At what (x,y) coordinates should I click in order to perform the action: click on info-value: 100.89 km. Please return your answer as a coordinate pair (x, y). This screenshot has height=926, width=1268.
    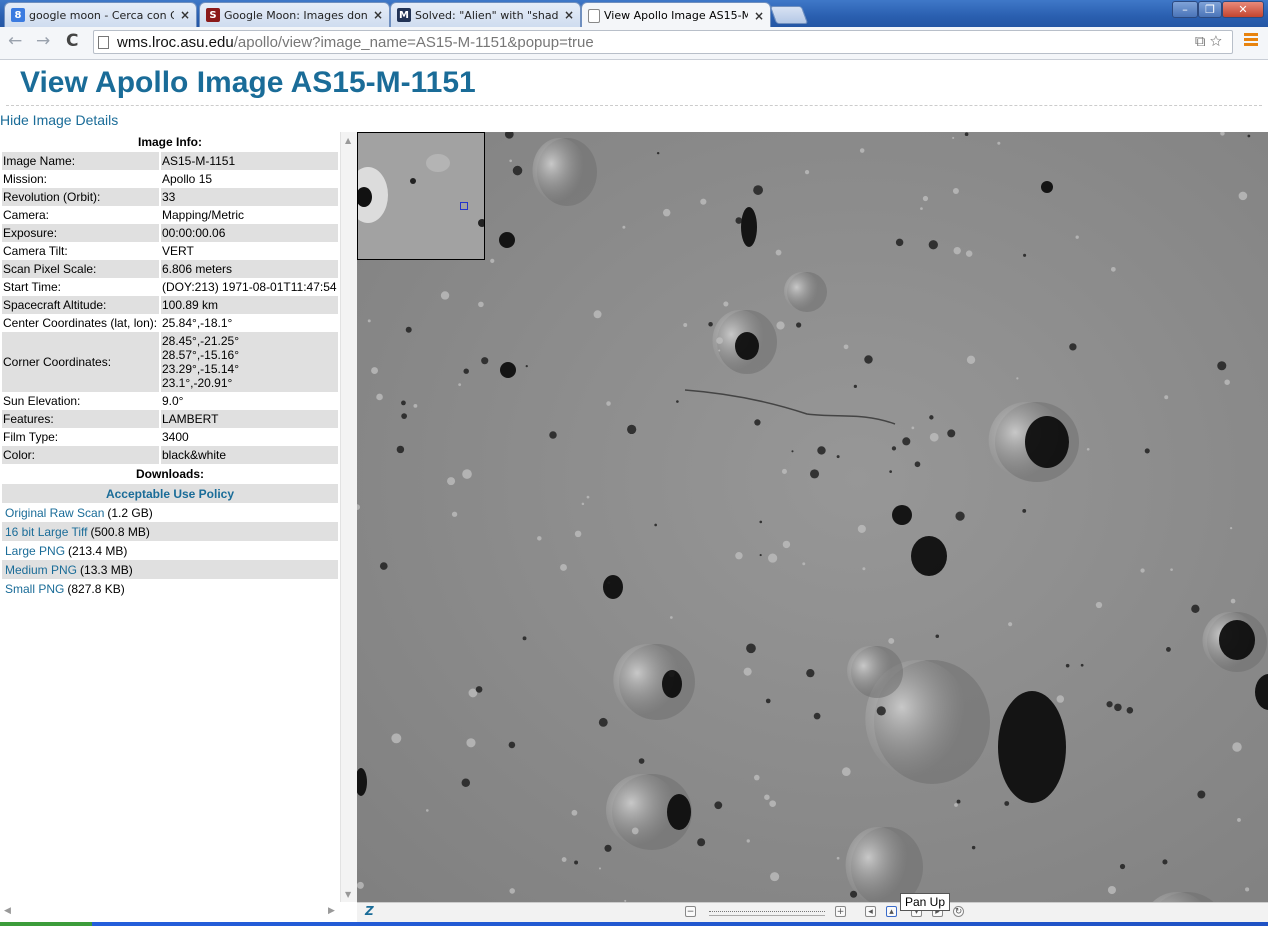
    Looking at the image, I should click on (249, 305).